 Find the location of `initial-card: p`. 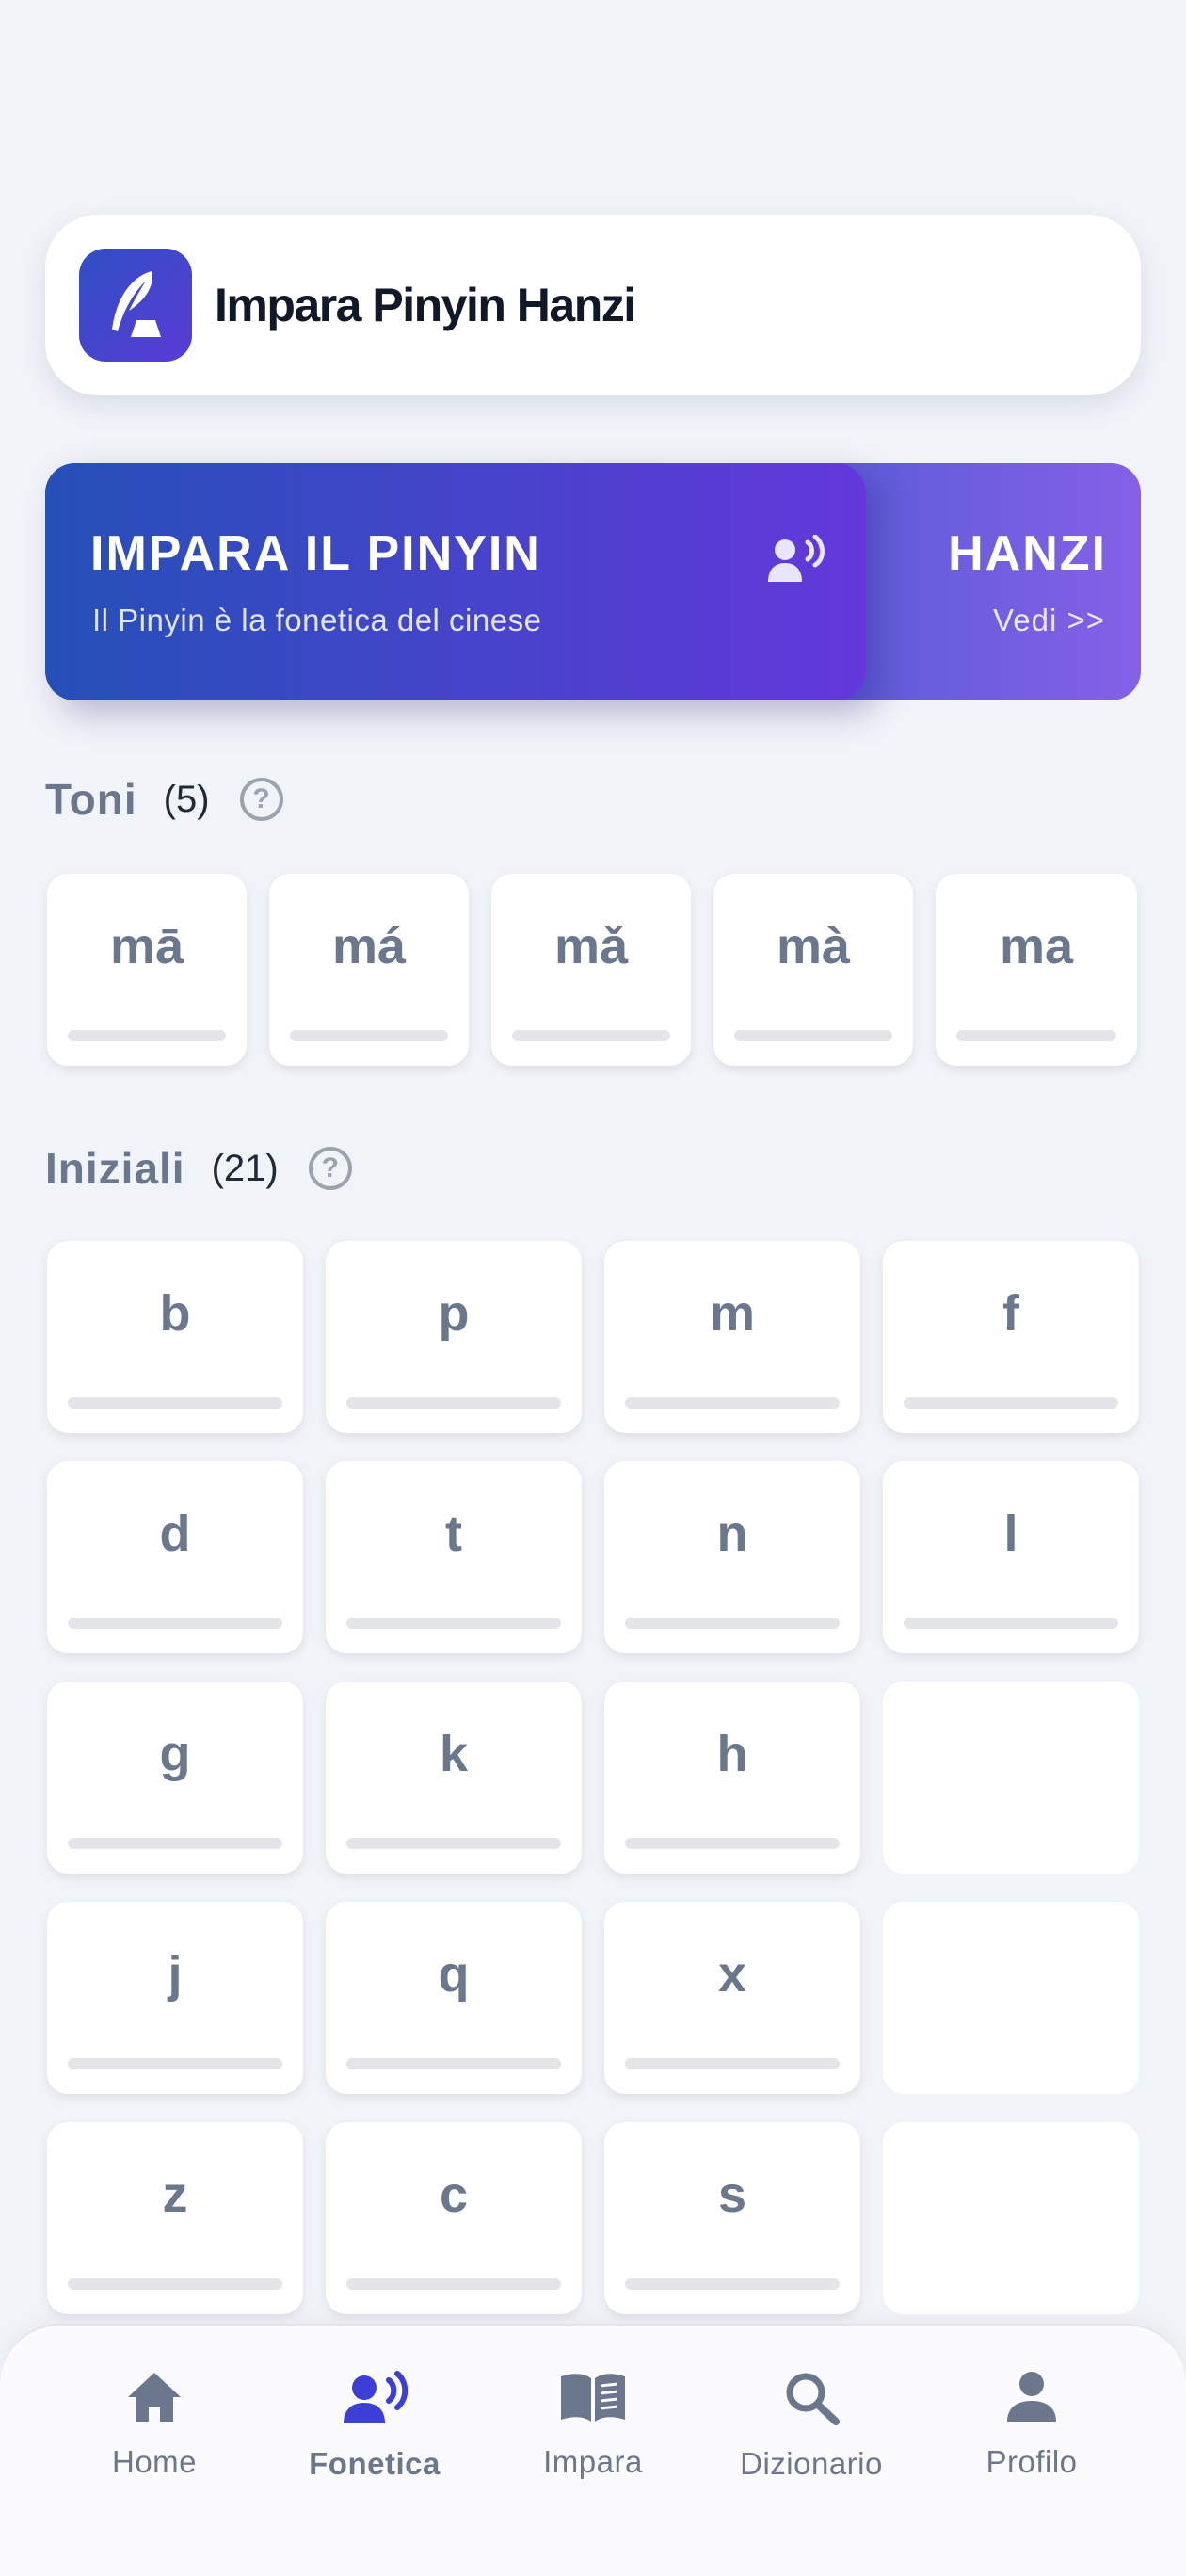

initial-card: p is located at coordinates (454, 1337).